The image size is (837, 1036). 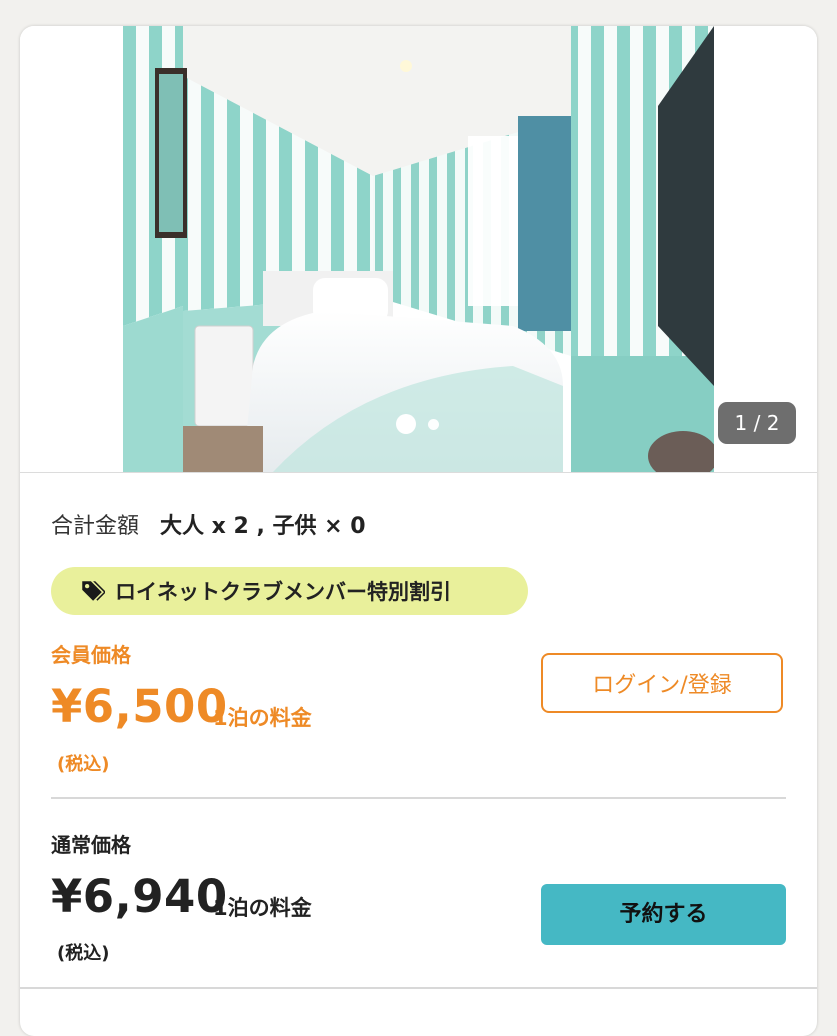 I want to click on tag-icon, so click(x=93, y=591).